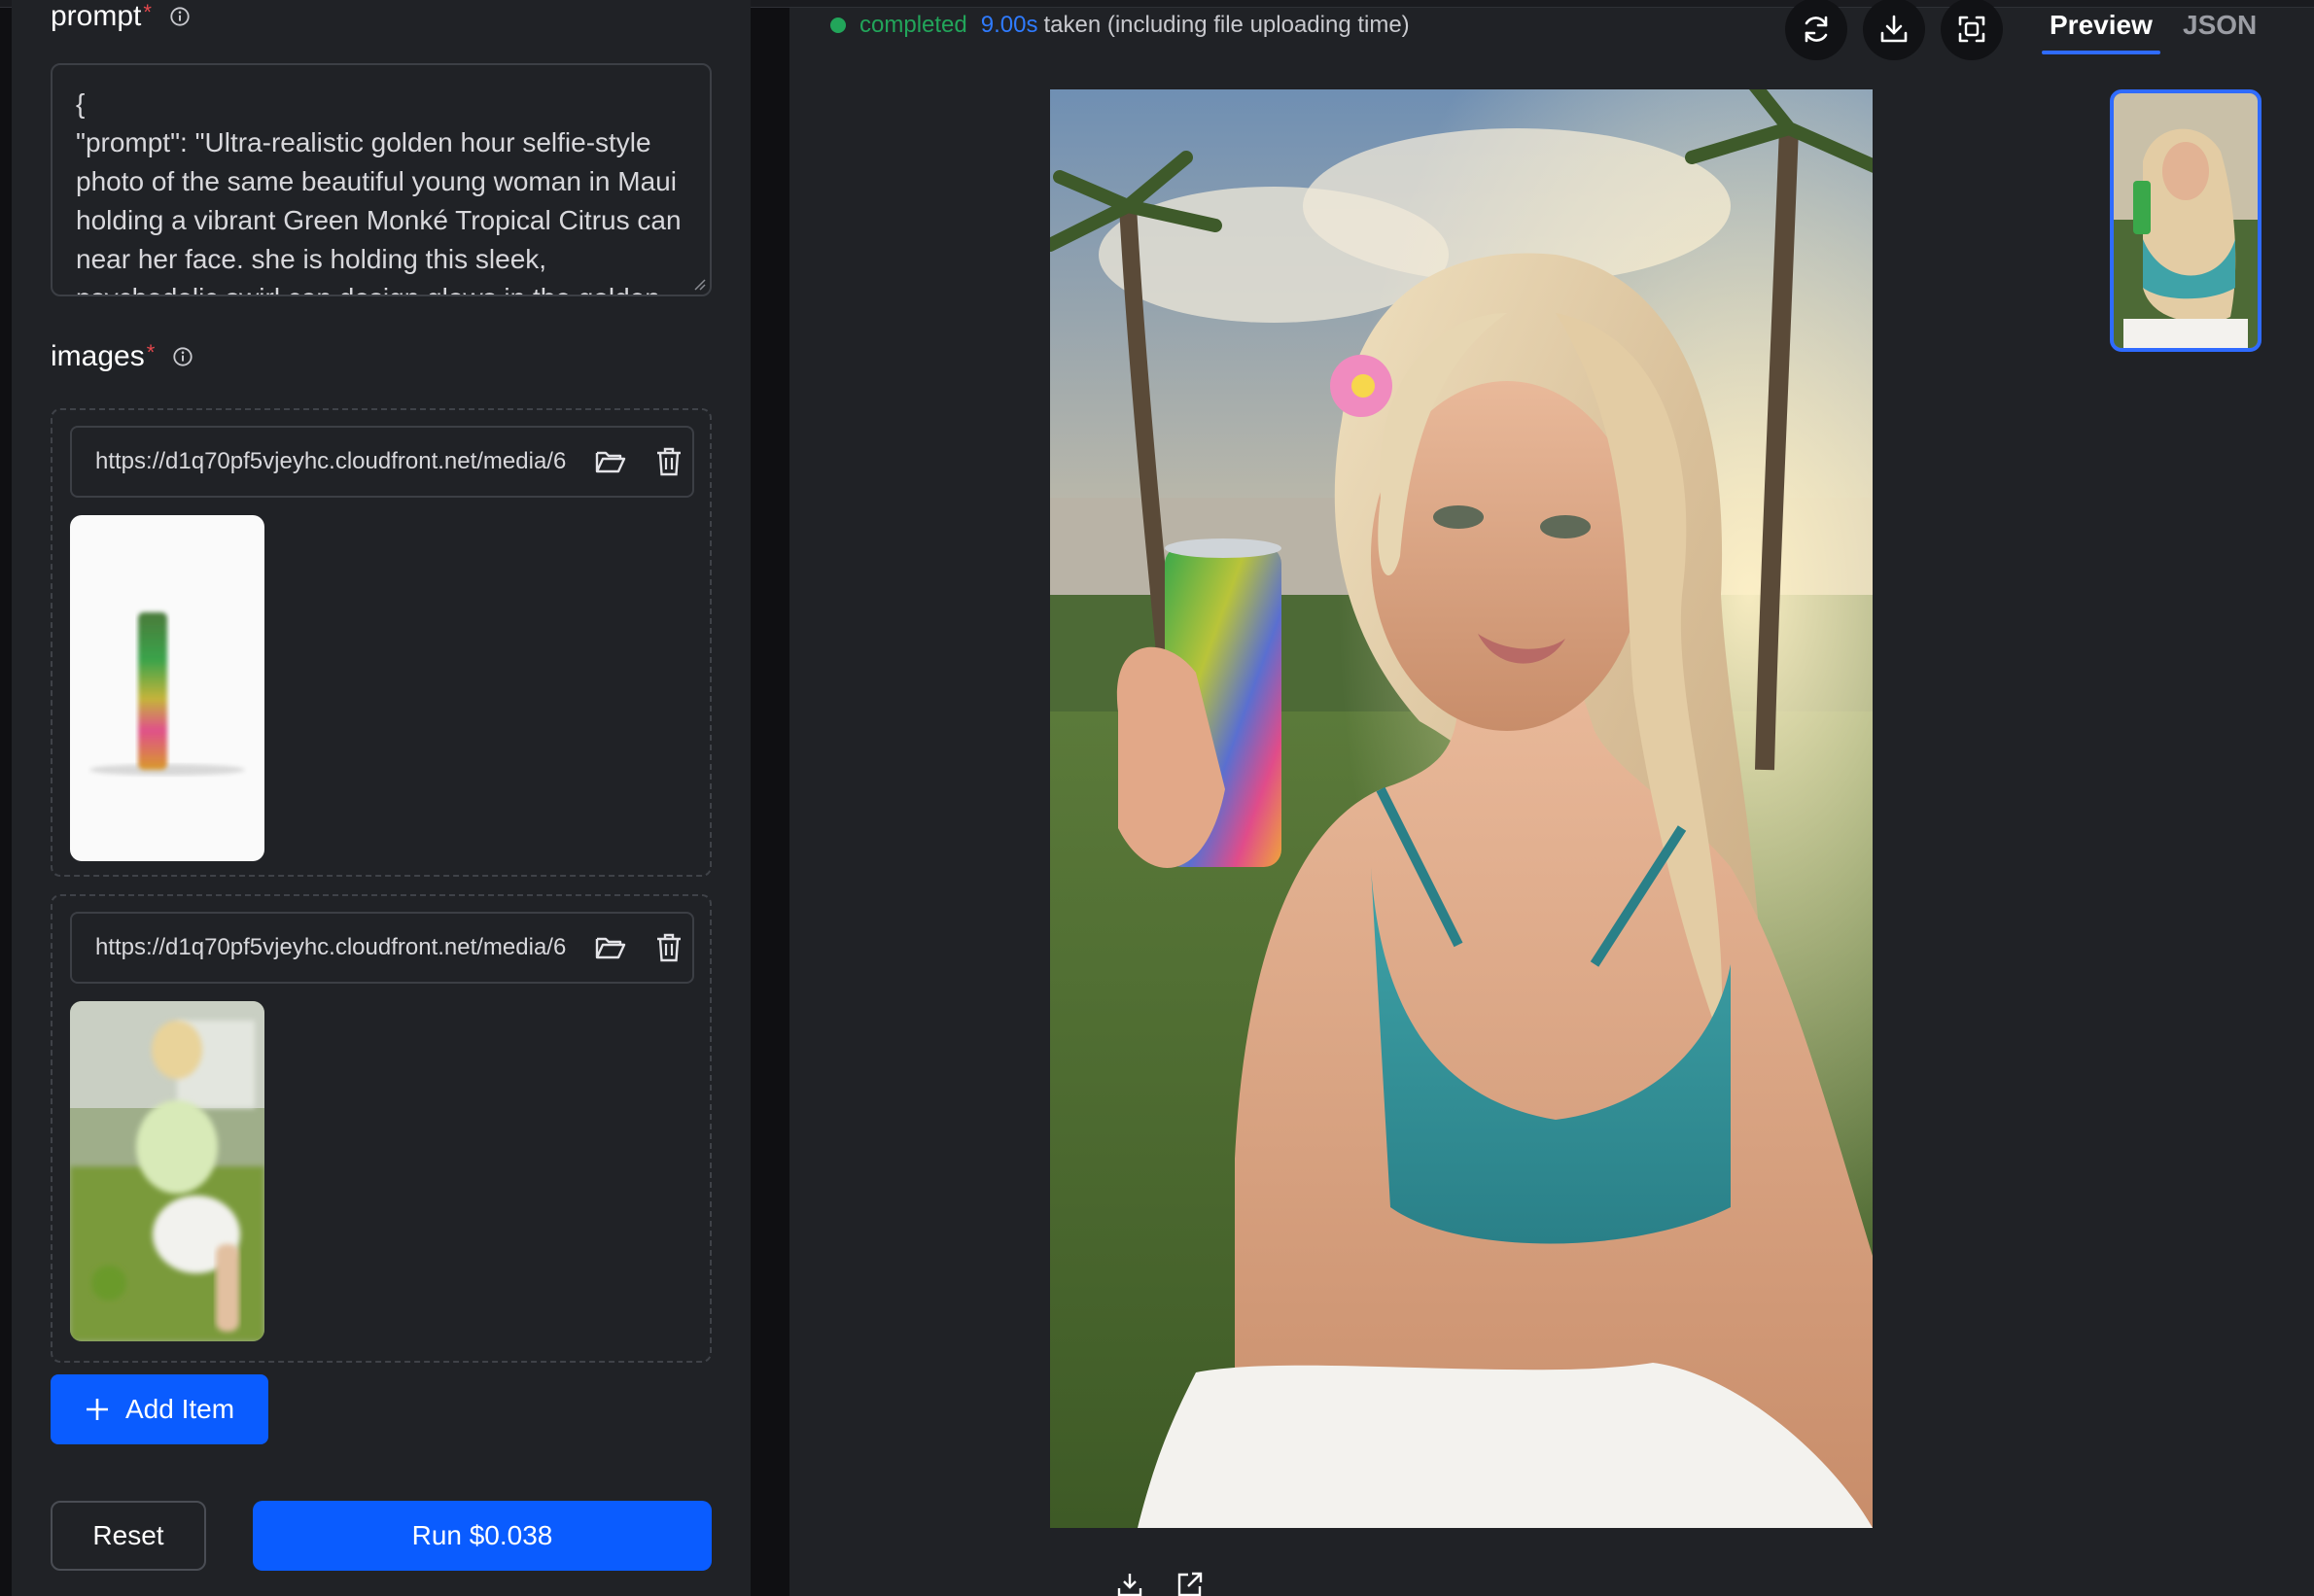  Describe the element at coordinates (97, 1409) in the screenshot. I see `plus-icon` at that location.